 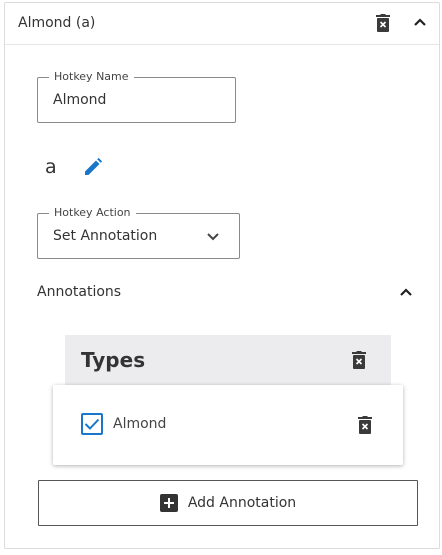 What do you see at coordinates (91, 76) in the screenshot?
I see `hotkey-name-label: Hotkey Name` at bounding box center [91, 76].